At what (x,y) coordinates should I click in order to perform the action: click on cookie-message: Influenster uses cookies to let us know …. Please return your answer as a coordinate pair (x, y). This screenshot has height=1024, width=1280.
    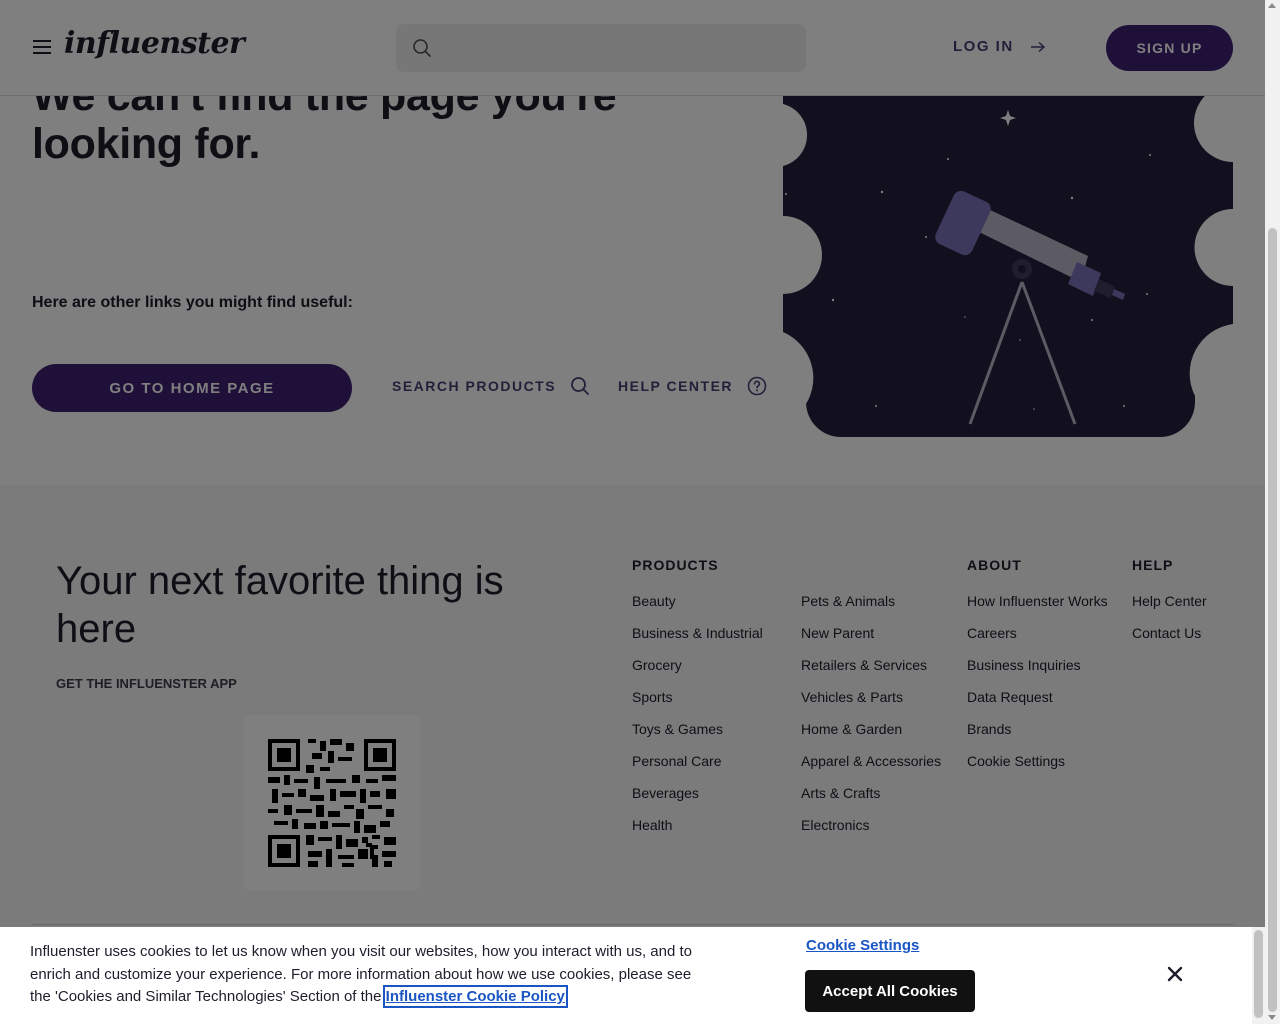
    Looking at the image, I should click on (370, 975).